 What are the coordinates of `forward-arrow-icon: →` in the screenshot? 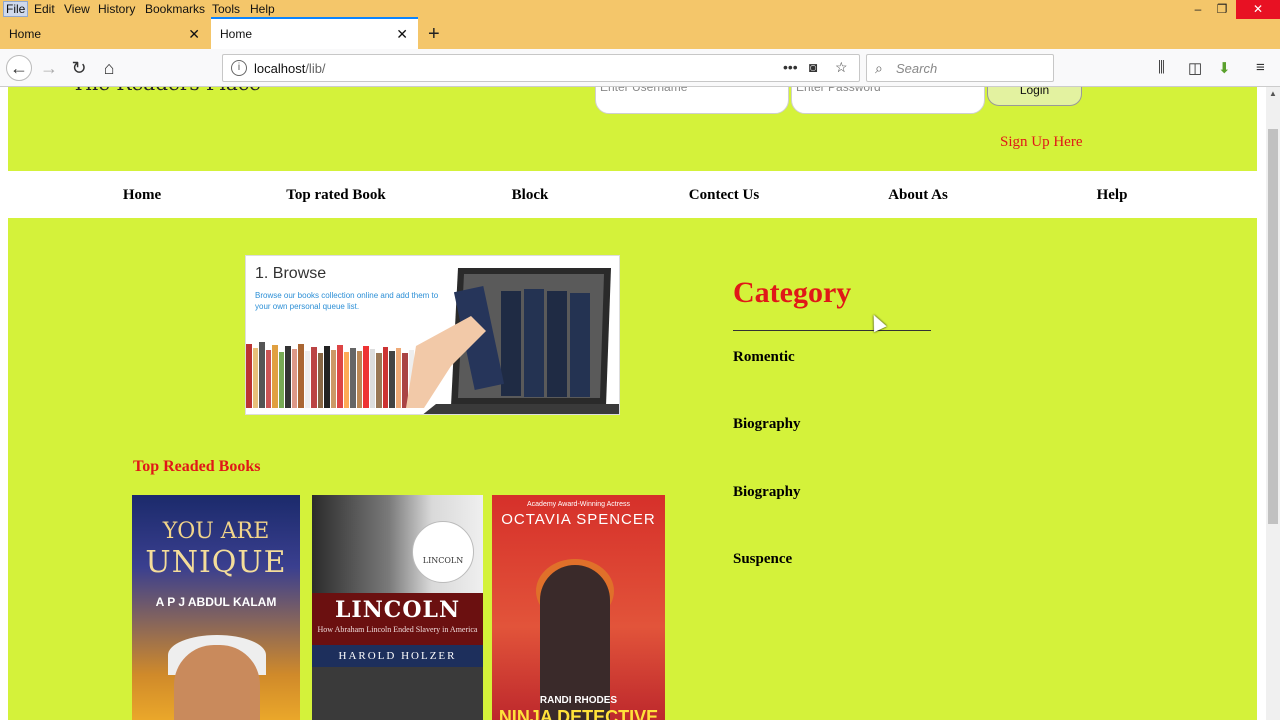 It's located at (49, 68).